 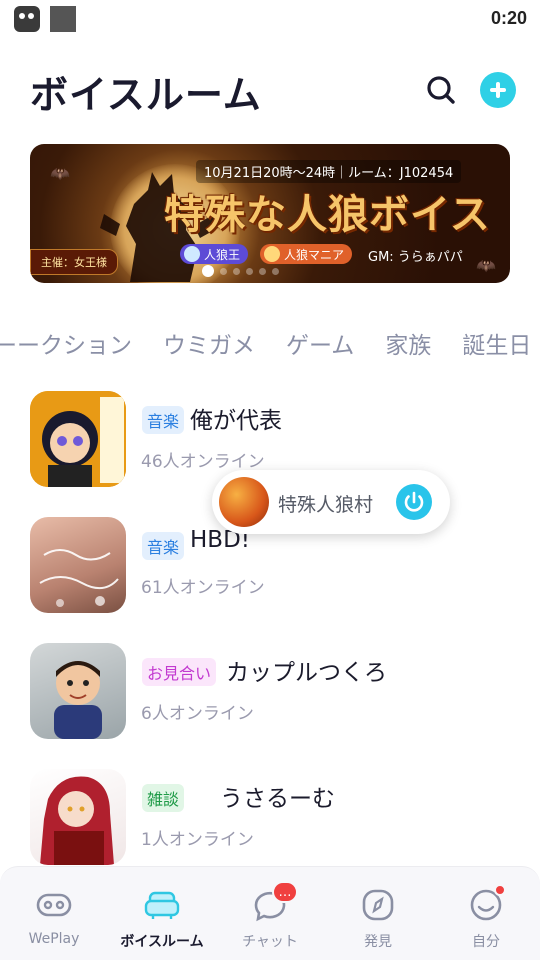 What do you see at coordinates (486, 942) in the screenshot?
I see `nav-label: 自分` at bounding box center [486, 942].